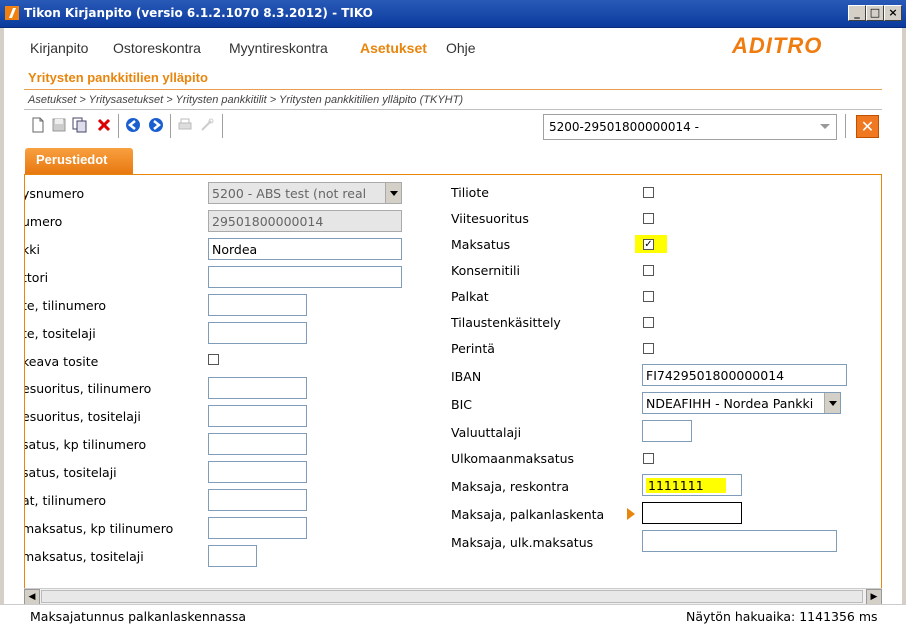  What do you see at coordinates (133, 125) in the screenshot?
I see `back-arrow-icon` at bounding box center [133, 125].